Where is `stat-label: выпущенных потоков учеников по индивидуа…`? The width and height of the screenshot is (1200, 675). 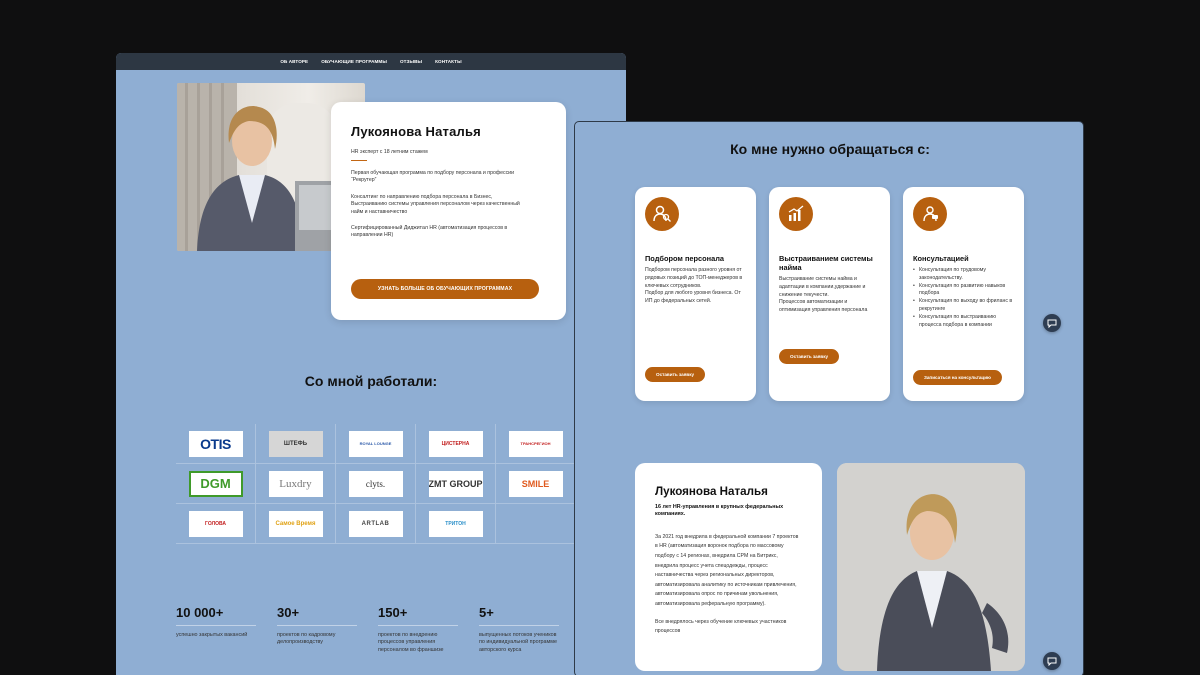
stat-label: выпущенных потоков учеников по индивидуа… is located at coordinates (518, 642).